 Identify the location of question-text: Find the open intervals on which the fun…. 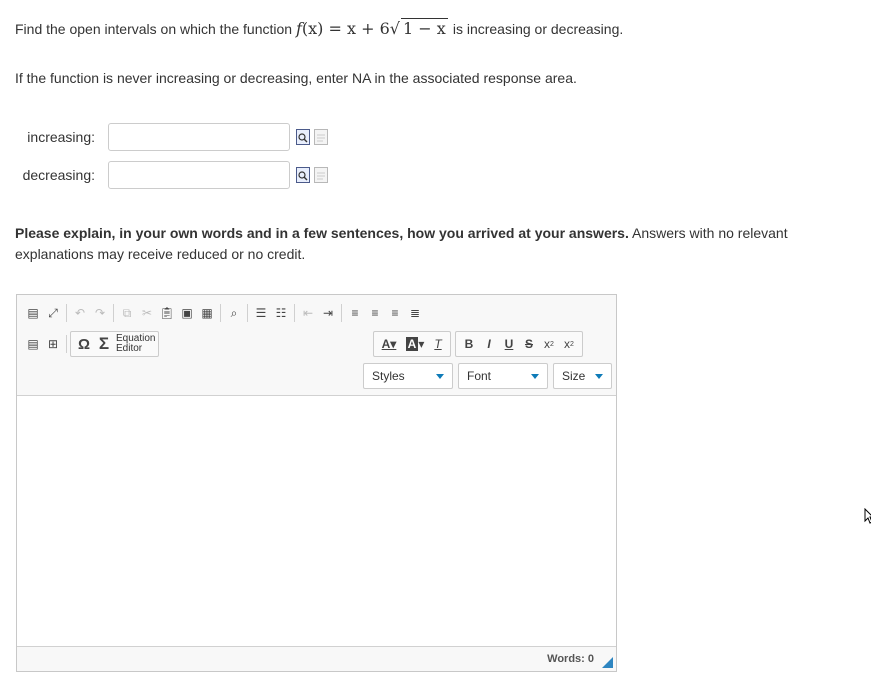
(319, 28).